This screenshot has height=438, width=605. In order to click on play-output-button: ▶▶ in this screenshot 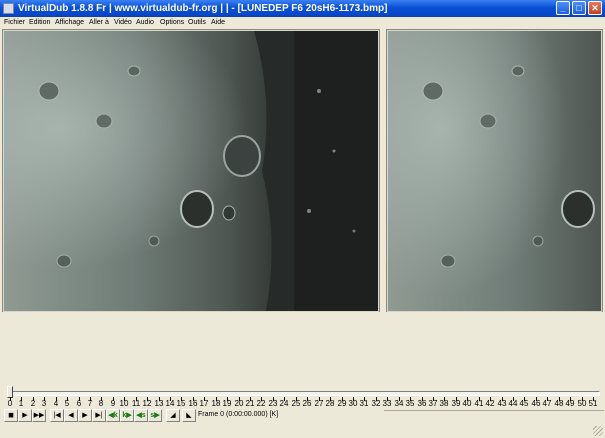, I will do `click(39, 415)`.